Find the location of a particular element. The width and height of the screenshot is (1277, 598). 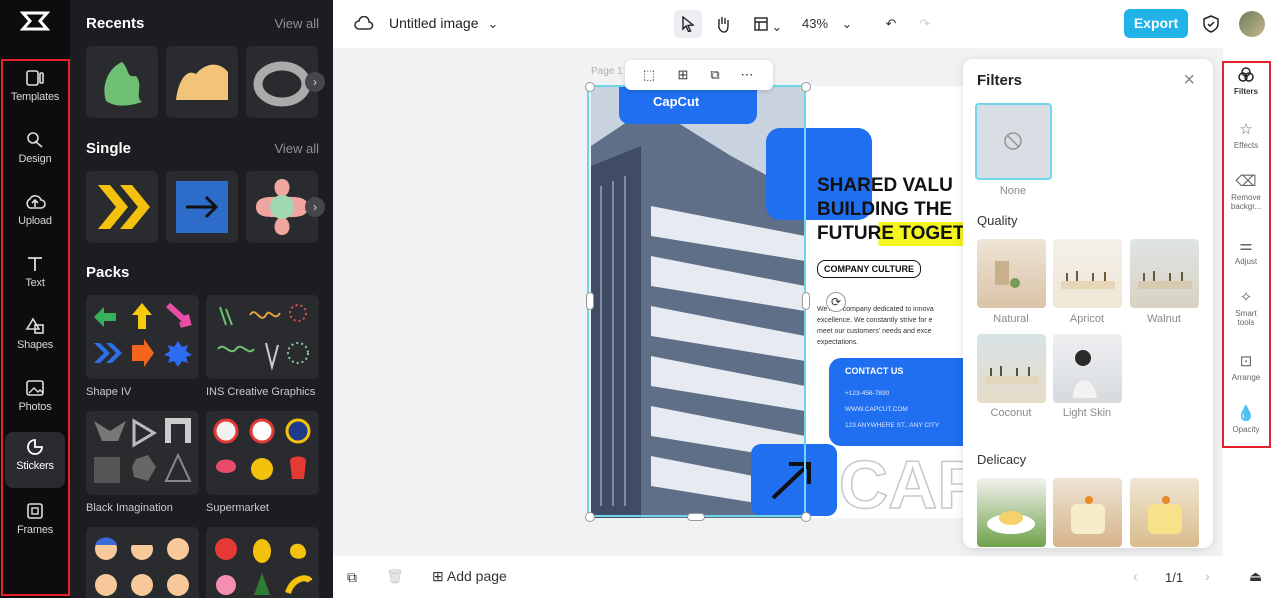

delicacy-title: Delicacy is located at coordinates (1002, 459).